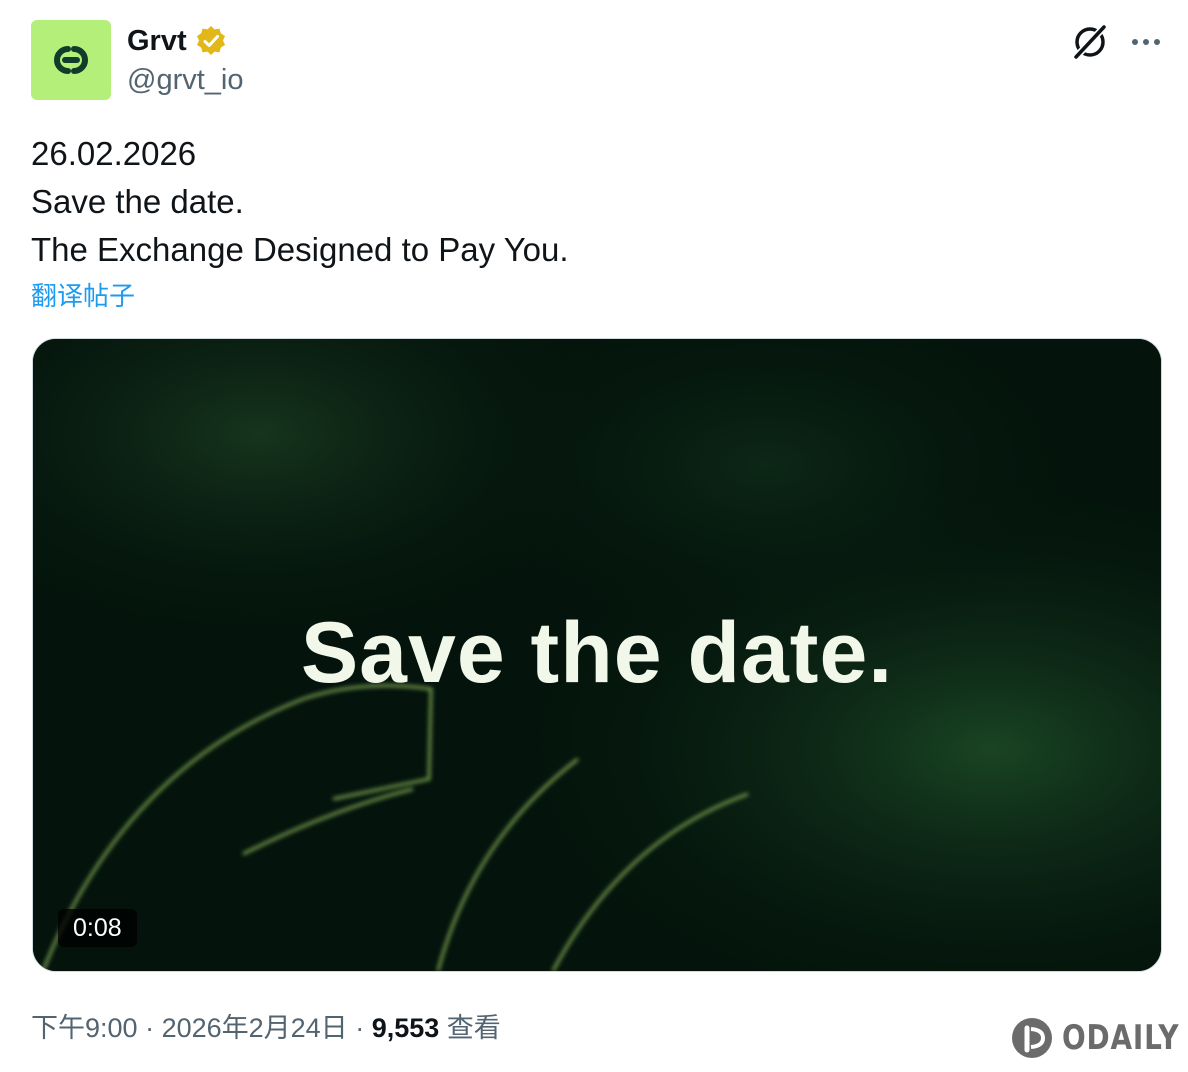 The image size is (1188, 1072). Describe the element at coordinates (1032, 1038) in the screenshot. I see `odaily-logo-icon` at that location.